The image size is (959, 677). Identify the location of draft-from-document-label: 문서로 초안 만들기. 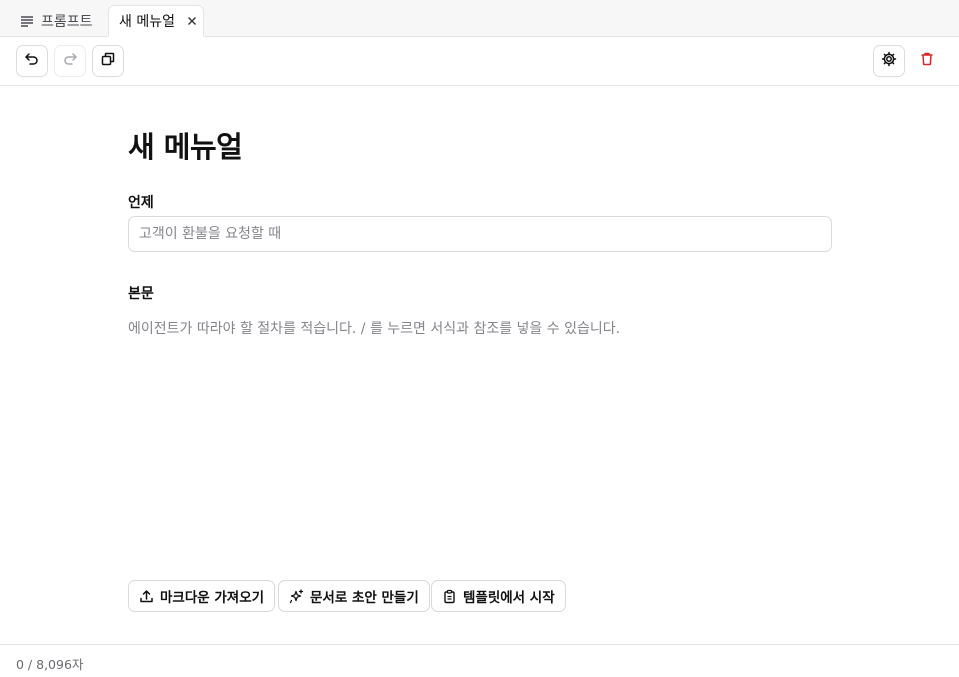
(364, 598).